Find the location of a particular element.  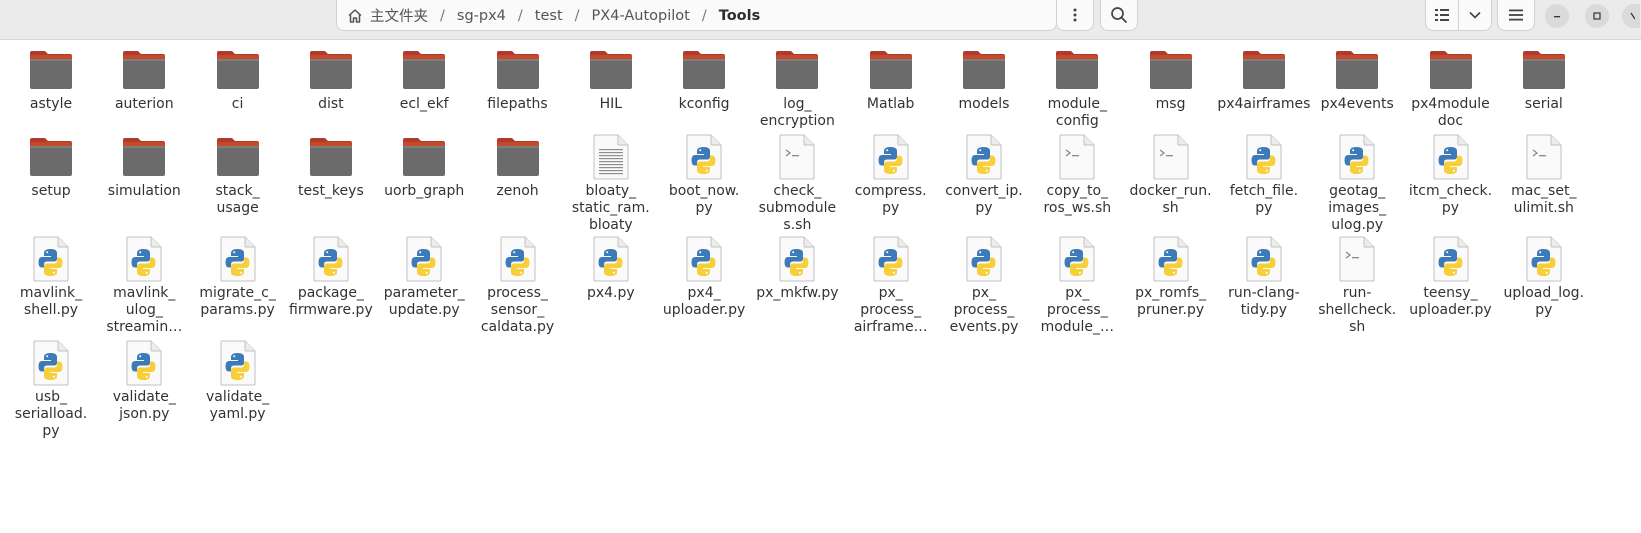

folder-item: ecl_ekf is located at coordinates (424, 79).